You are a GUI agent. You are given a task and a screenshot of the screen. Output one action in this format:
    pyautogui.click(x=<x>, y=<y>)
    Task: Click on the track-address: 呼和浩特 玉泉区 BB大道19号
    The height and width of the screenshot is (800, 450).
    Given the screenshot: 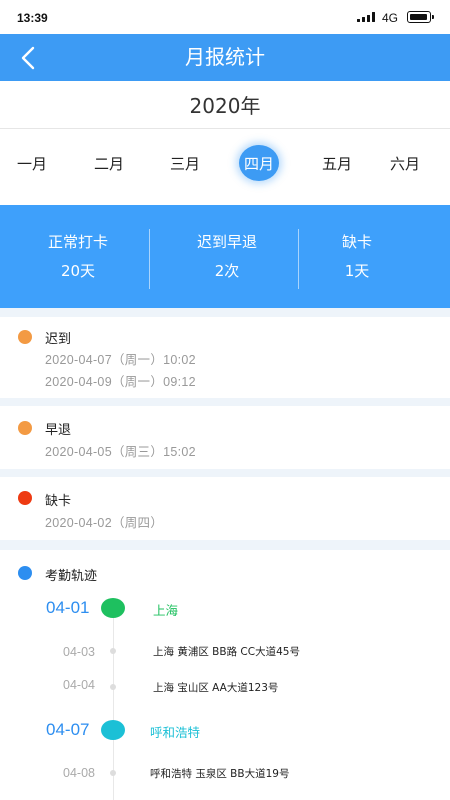 What is the action you would take?
    pyautogui.click(x=220, y=774)
    